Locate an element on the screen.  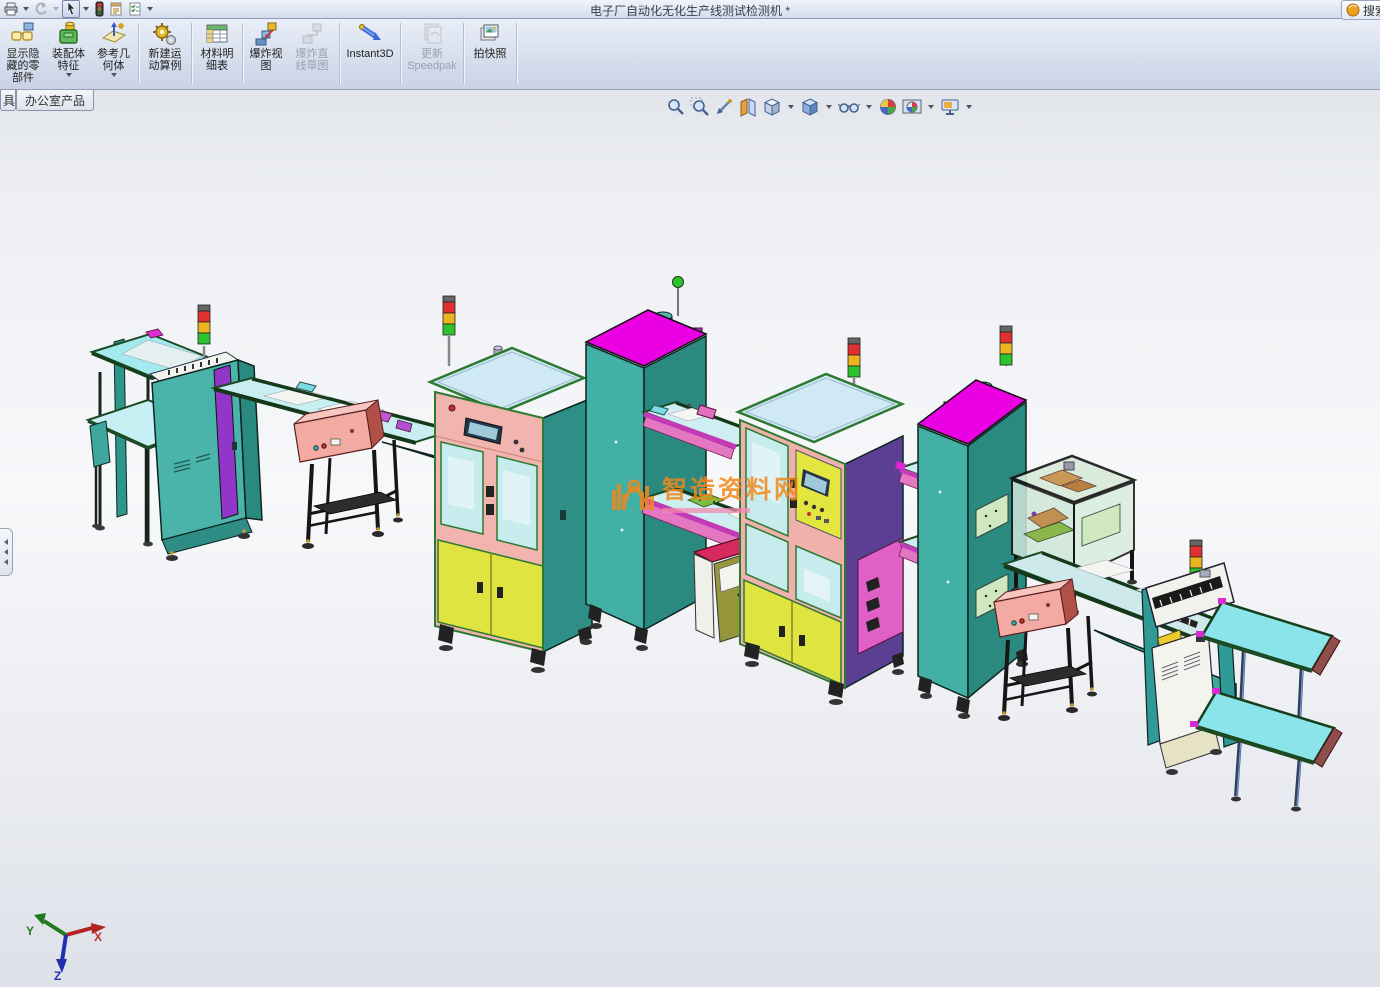
show-hidden-icon is located at coordinates (22, 31).